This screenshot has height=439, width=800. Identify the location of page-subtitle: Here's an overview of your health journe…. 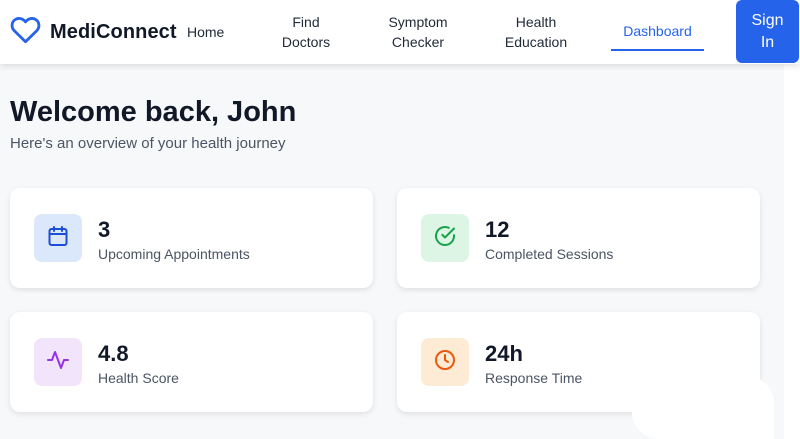
(148, 143).